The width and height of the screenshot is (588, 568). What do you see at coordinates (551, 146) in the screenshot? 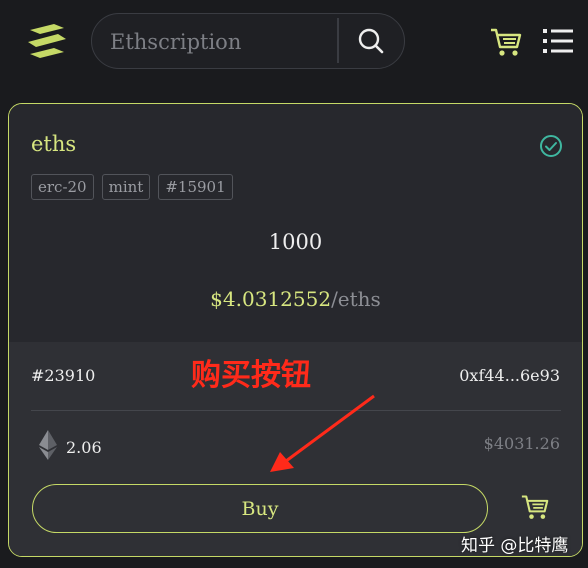
I see `verified-check-icon` at bounding box center [551, 146].